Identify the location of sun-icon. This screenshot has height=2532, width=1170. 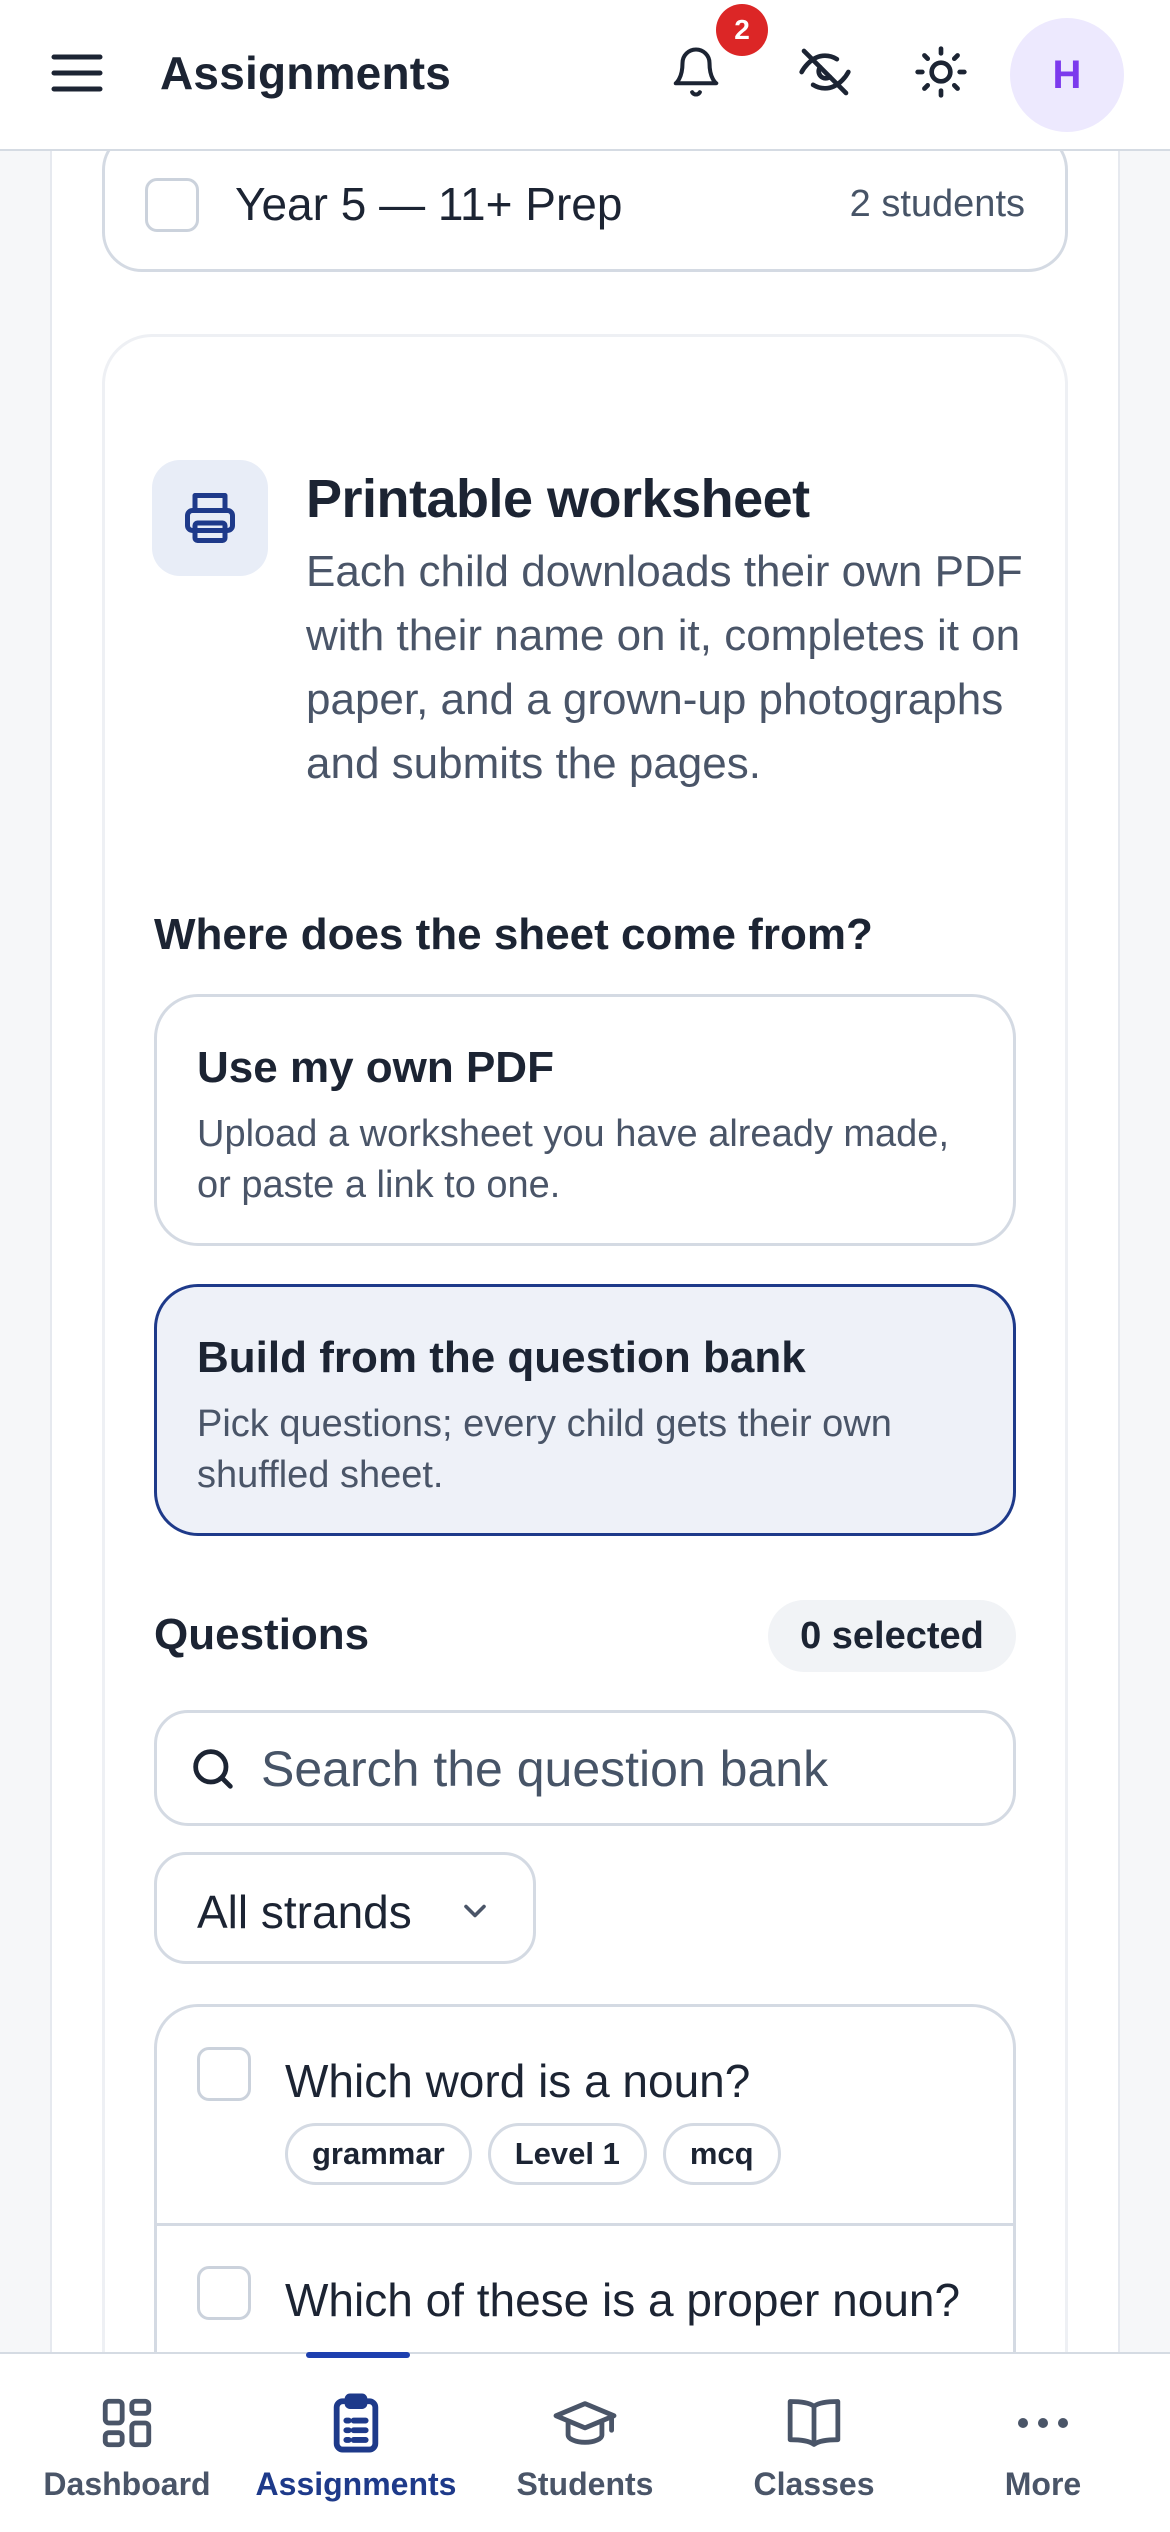
(941, 74).